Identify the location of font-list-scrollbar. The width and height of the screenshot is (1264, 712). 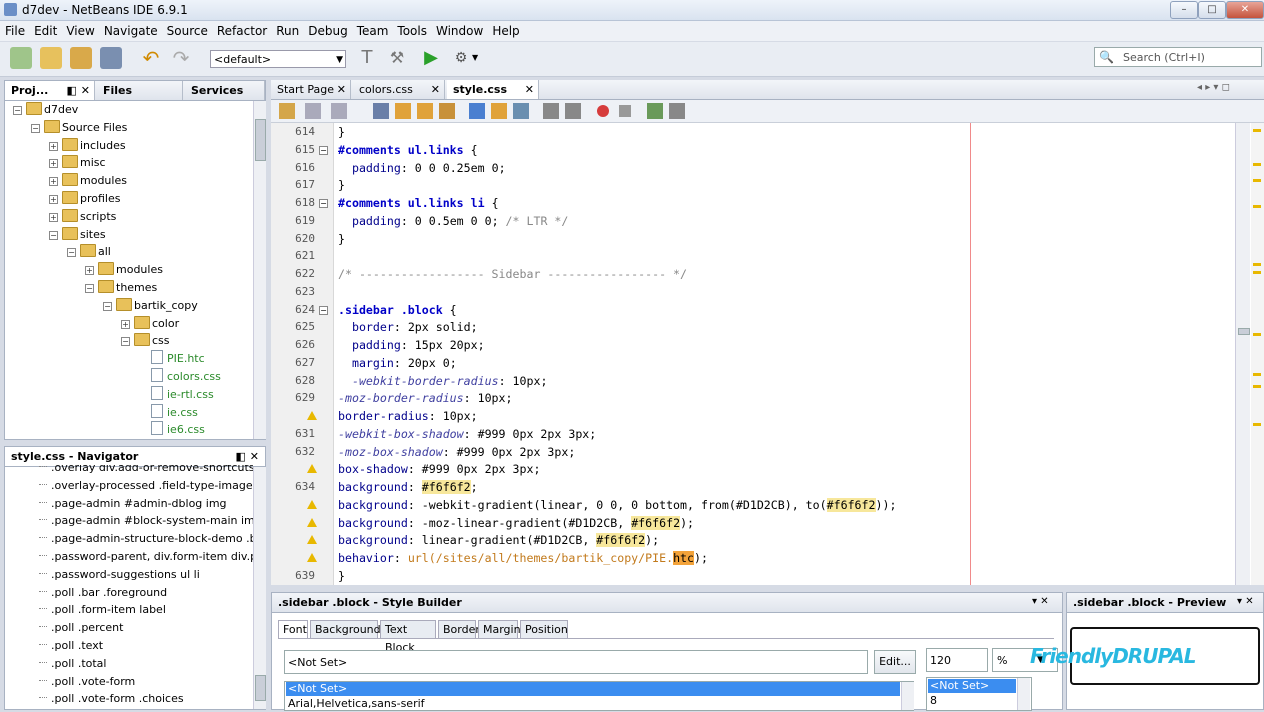
(907, 696).